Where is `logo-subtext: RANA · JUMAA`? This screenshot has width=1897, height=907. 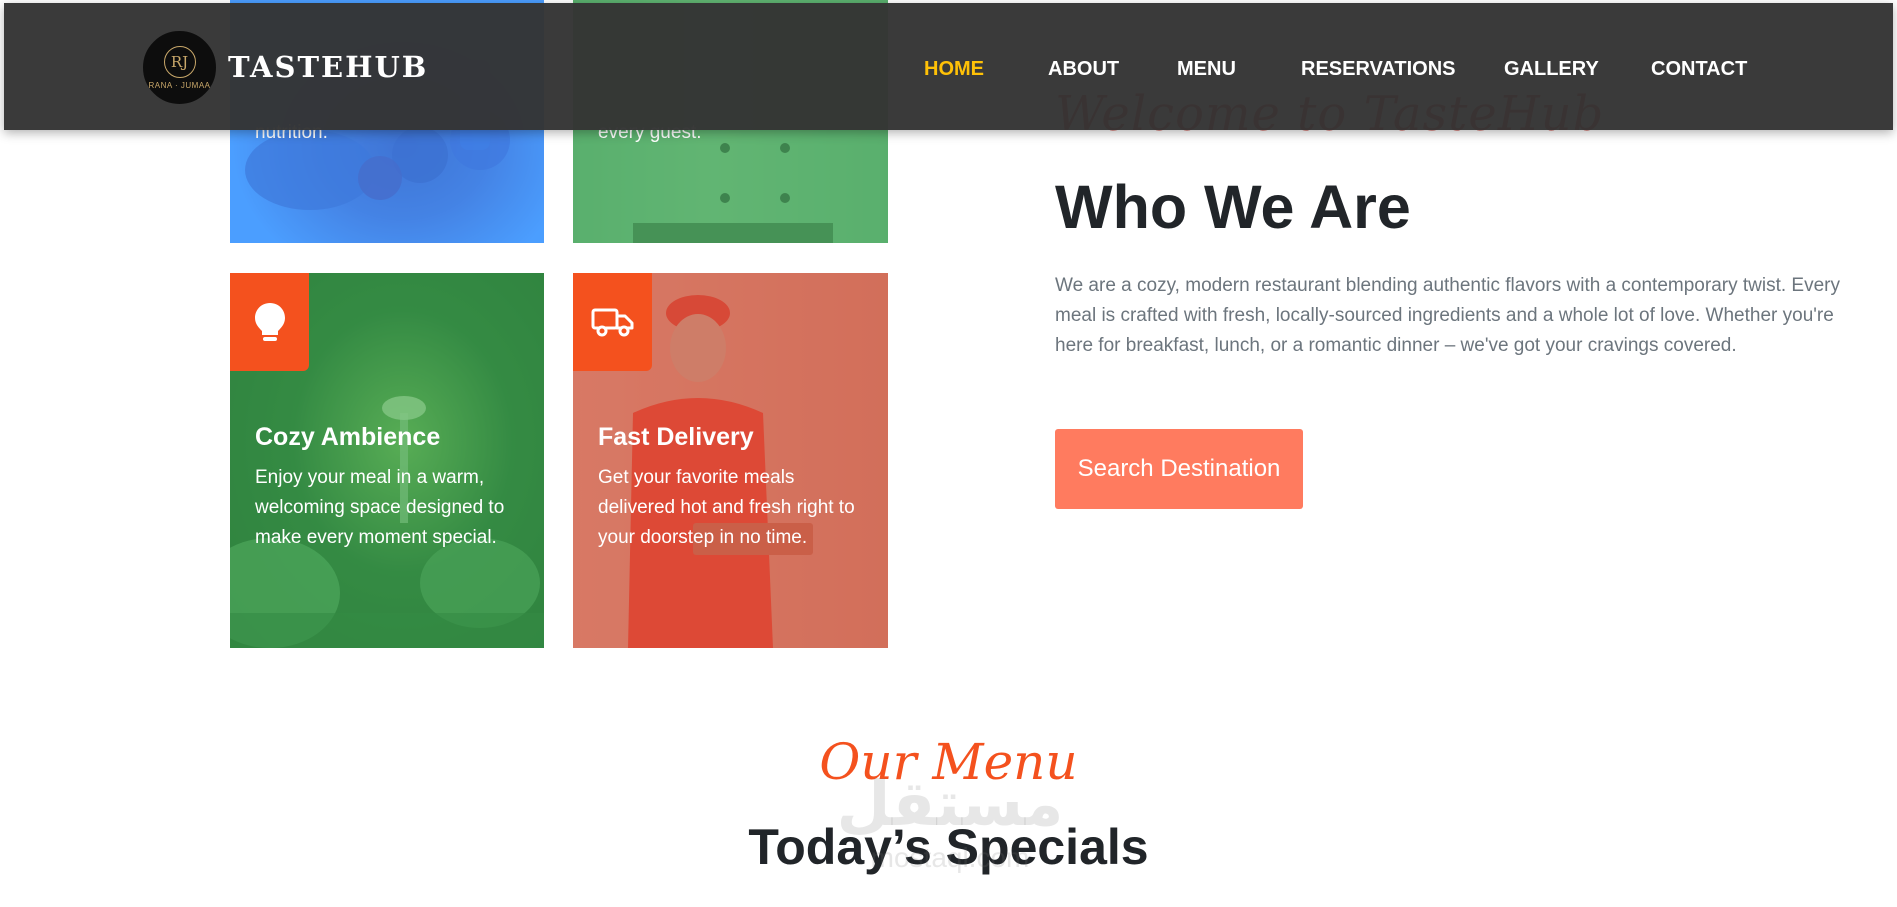
logo-subtext: RANA · JUMAA is located at coordinates (179, 85).